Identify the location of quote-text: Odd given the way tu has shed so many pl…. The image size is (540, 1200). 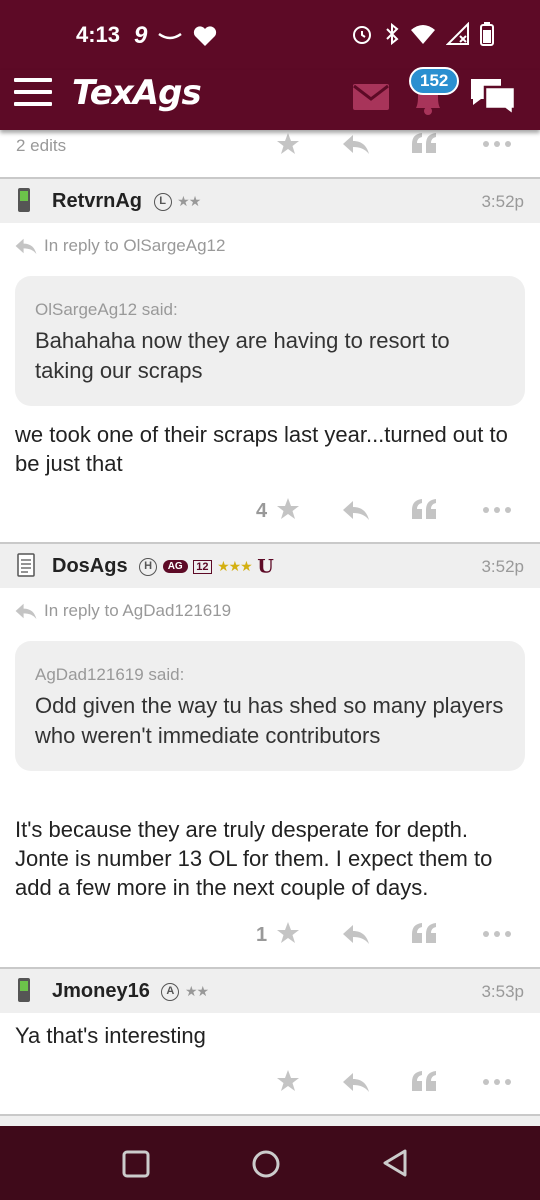
(269, 720).